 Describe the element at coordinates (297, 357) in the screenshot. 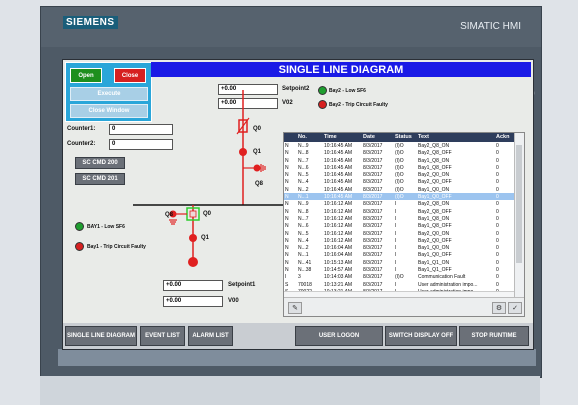

I see `bezel-bottom-strip` at that location.